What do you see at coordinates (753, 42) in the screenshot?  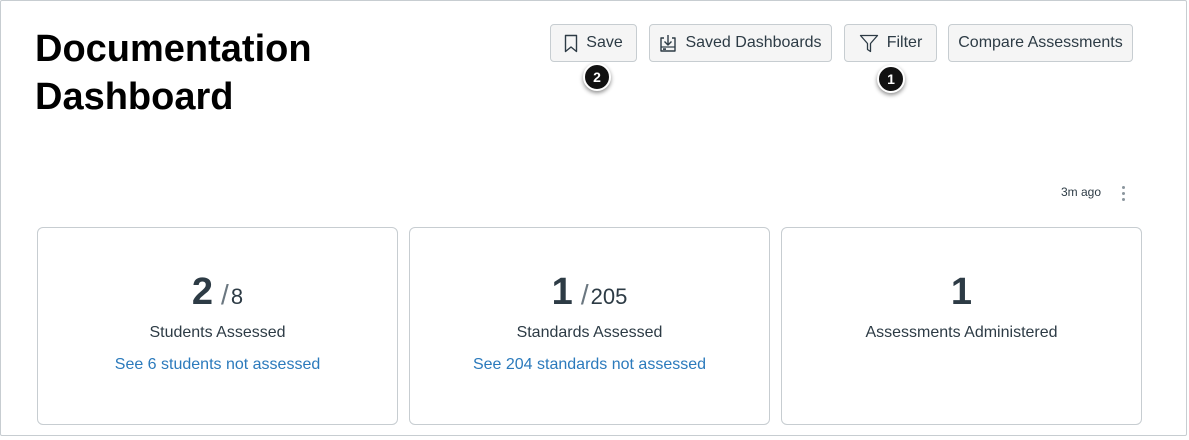 I see `saved-dashboards-label: Saved Dashboards` at bounding box center [753, 42].